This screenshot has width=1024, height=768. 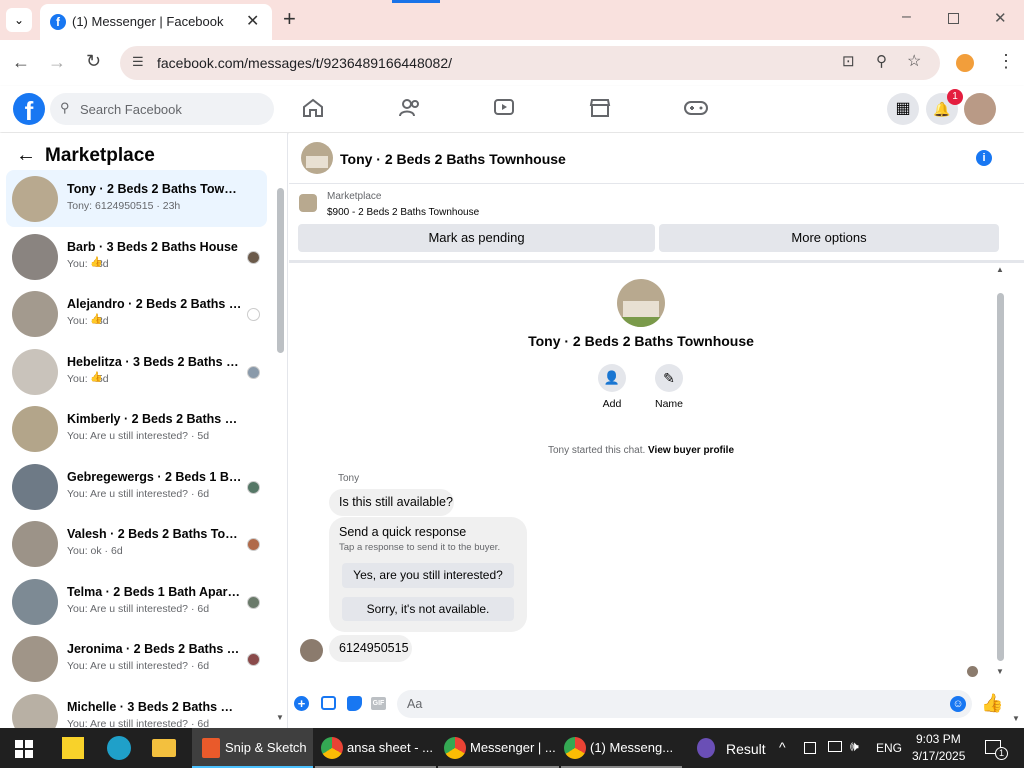 What do you see at coordinates (854, 746) in the screenshot?
I see `volume-icon: 🕪` at bounding box center [854, 746].